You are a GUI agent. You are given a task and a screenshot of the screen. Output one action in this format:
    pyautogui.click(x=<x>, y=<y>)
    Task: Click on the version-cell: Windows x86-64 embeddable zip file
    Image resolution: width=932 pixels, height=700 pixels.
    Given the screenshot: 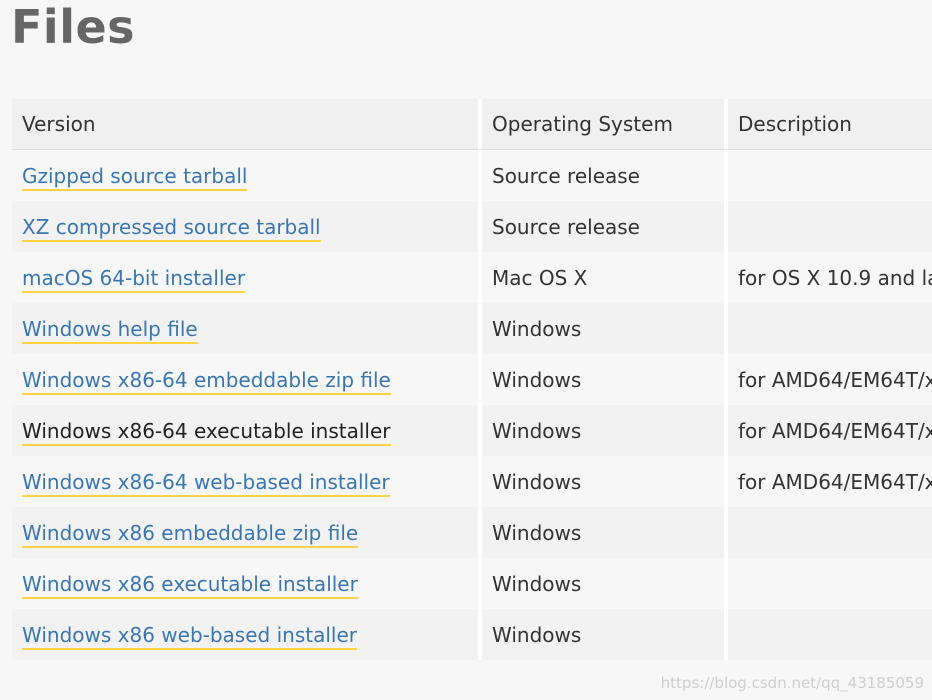 What is the action you would take?
    pyautogui.click(x=245, y=379)
    